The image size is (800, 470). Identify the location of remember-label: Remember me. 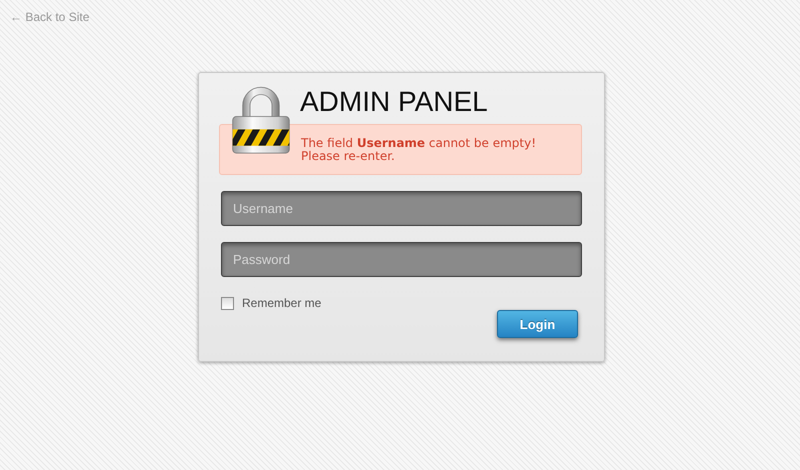
(282, 303).